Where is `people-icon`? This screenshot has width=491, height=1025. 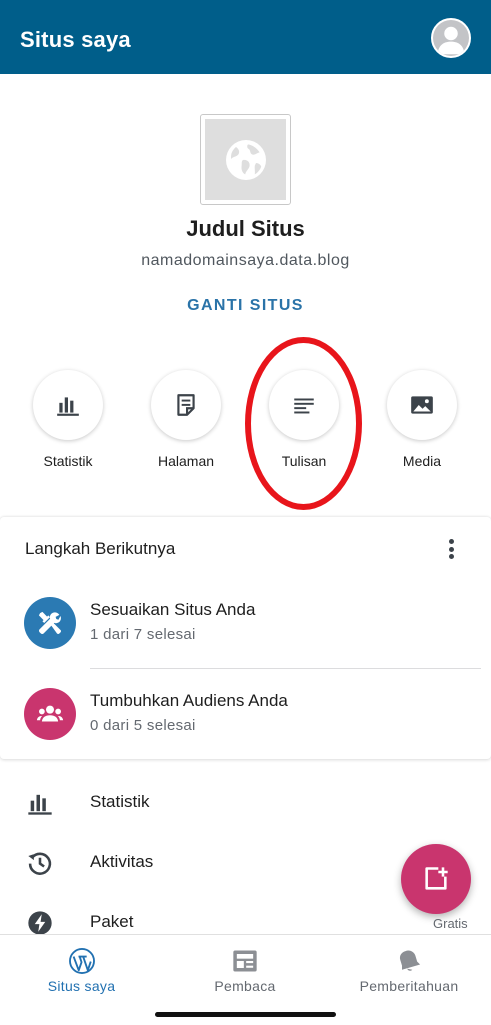
people-icon is located at coordinates (50, 714).